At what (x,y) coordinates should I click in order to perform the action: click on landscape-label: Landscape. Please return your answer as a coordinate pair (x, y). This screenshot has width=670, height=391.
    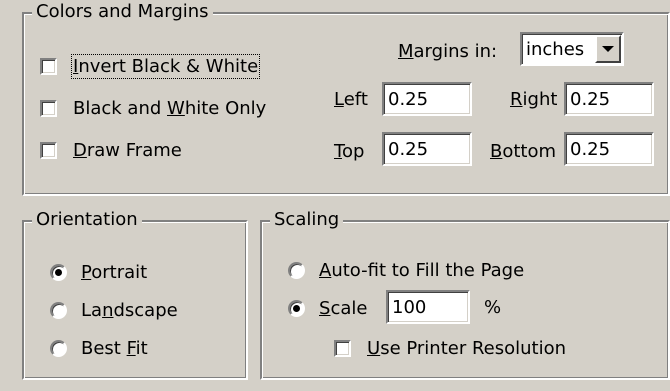
    Looking at the image, I should click on (129, 310).